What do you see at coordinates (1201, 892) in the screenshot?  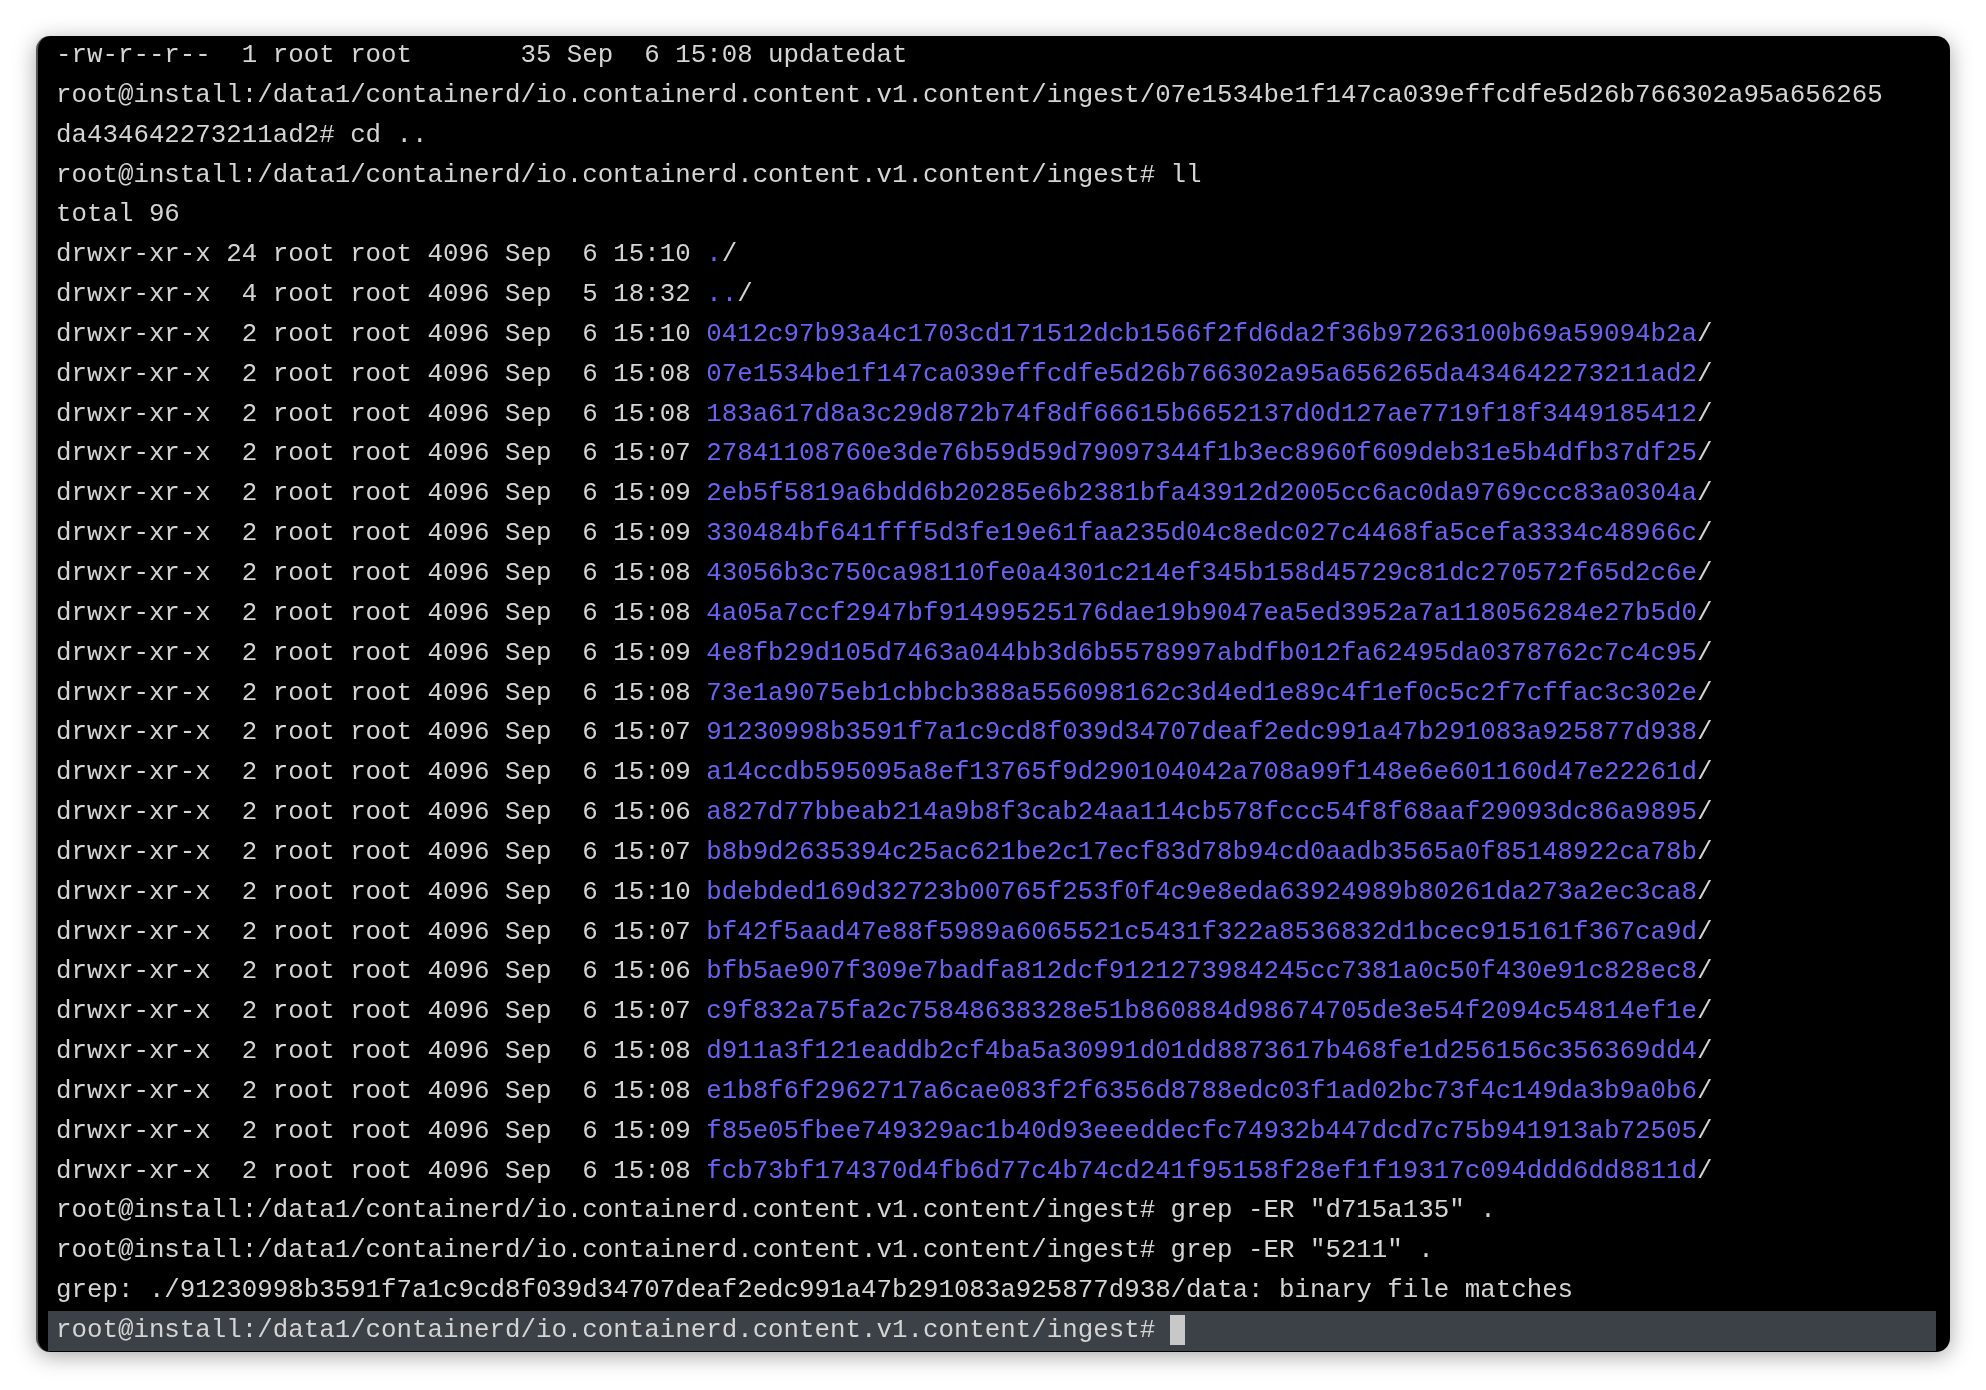 I see `directory-name: bdebded169d32723b00765f253f0f4c9e8eda63924989b80261da273a2ec3ca8` at bounding box center [1201, 892].